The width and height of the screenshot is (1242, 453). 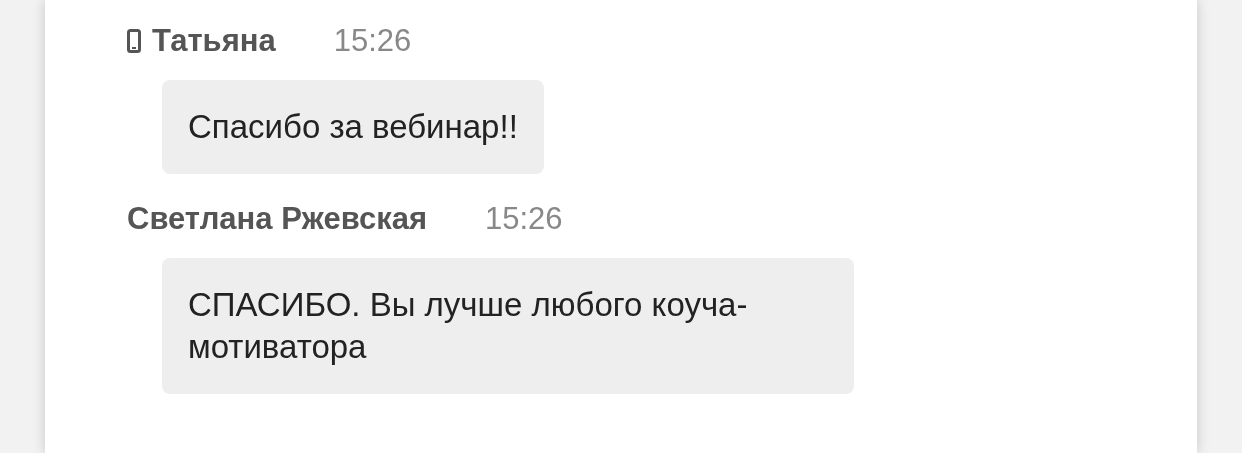 What do you see at coordinates (277, 219) in the screenshot?
I see `author-name: Светлана Ржевская` at bounding box center [277, 219].